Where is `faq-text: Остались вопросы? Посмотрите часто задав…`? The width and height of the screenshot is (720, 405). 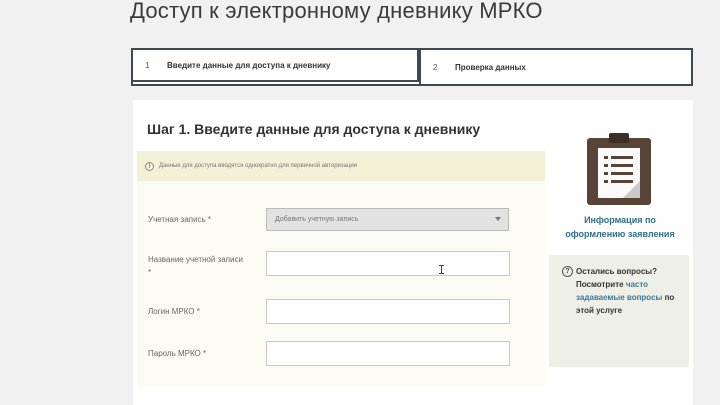 faq-text: Остались вопросы? Посмотрите часто задав… is located at coordinates (627, 291).